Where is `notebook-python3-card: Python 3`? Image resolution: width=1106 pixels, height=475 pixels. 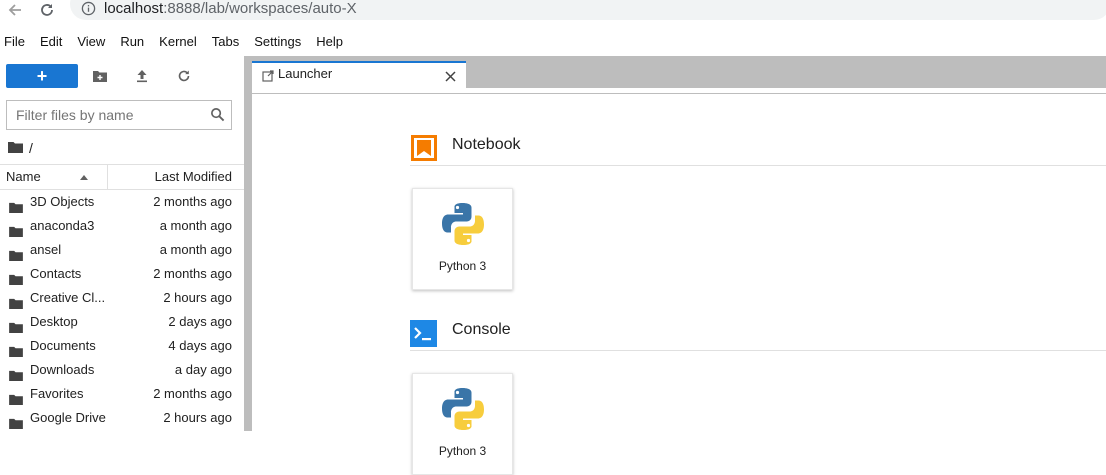
notebook-python3-card: Python 3 is located at coordinates (462, 239).